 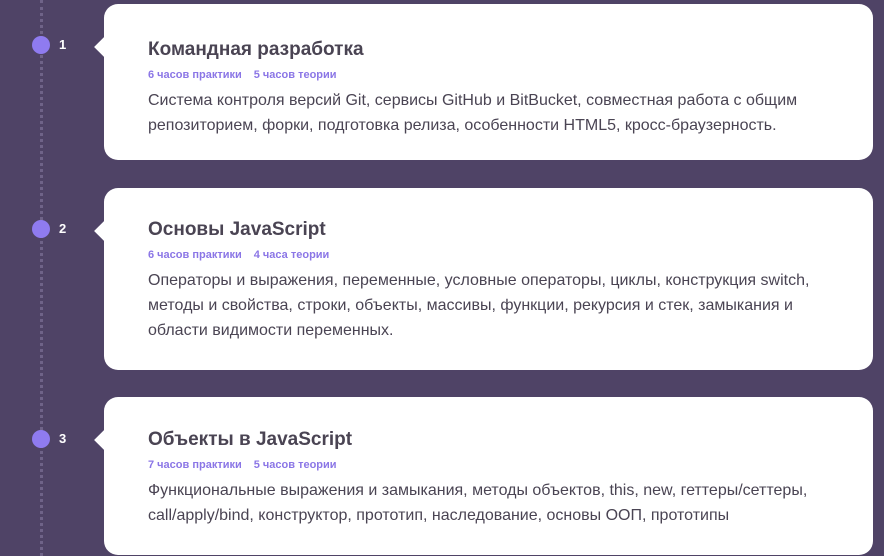 What do you see at coordinates (256, 49) in the screenshot?
I see `module-title: Командная разработка` at bounding box center [256, 49].